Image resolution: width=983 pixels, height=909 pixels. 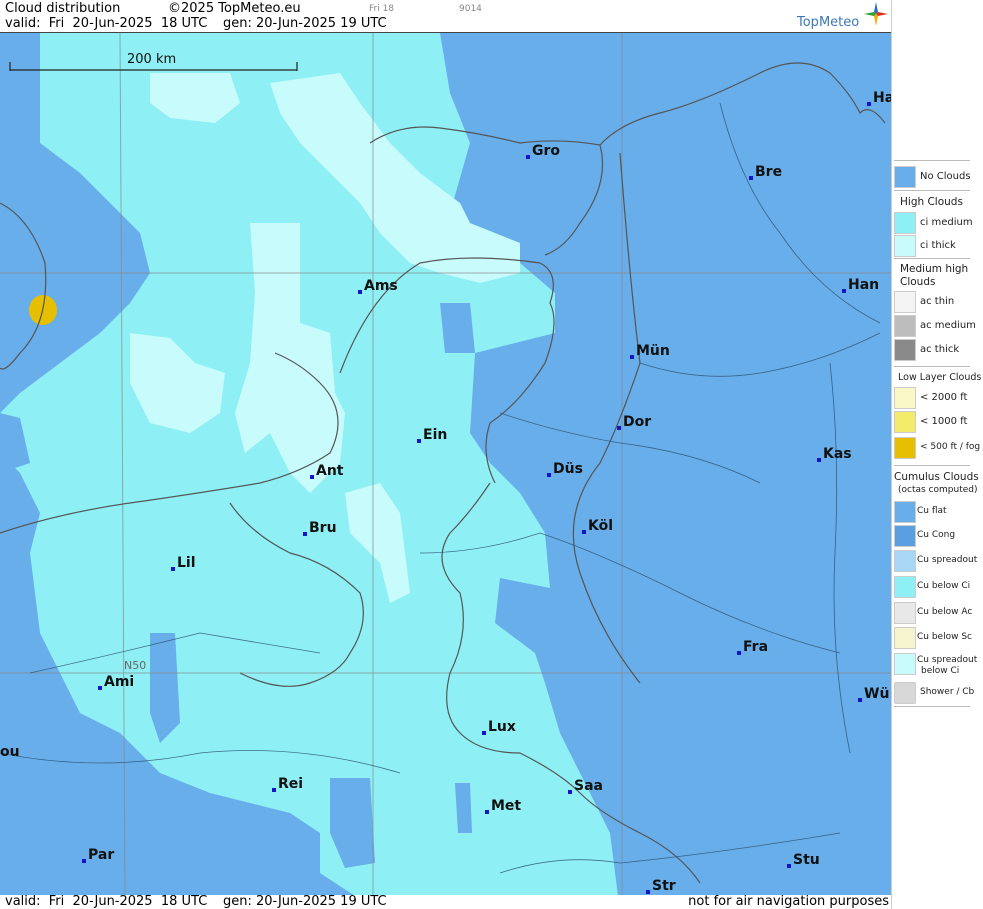 I want to click on legend-low-head: Low Layer Clouds, so click(x=940, y=377).